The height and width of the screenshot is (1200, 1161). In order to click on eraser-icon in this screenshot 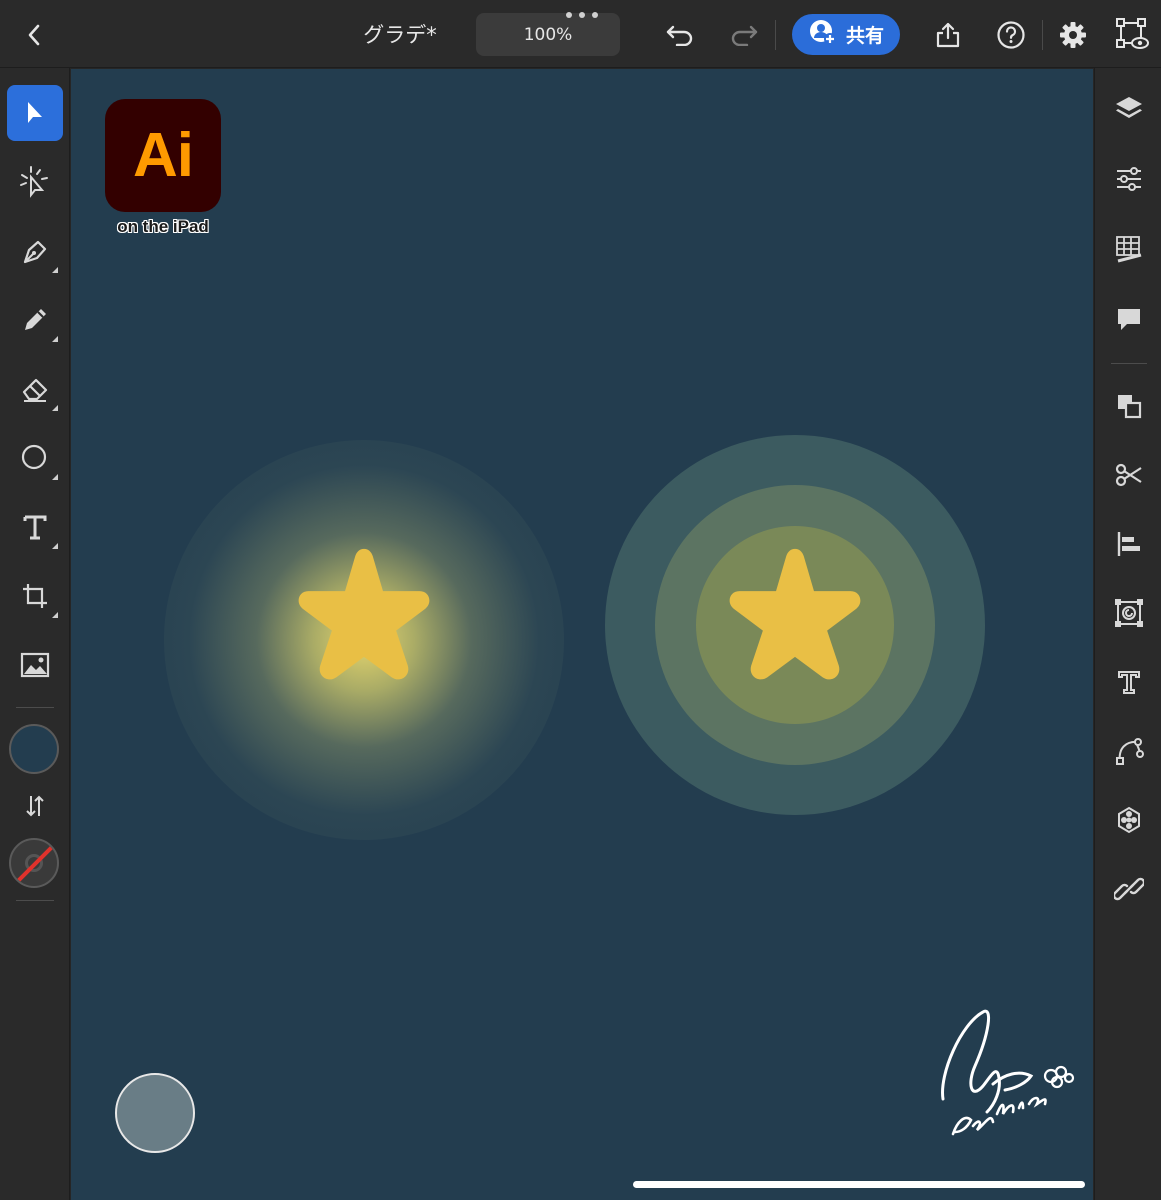, I will do `click(35, 390)`.